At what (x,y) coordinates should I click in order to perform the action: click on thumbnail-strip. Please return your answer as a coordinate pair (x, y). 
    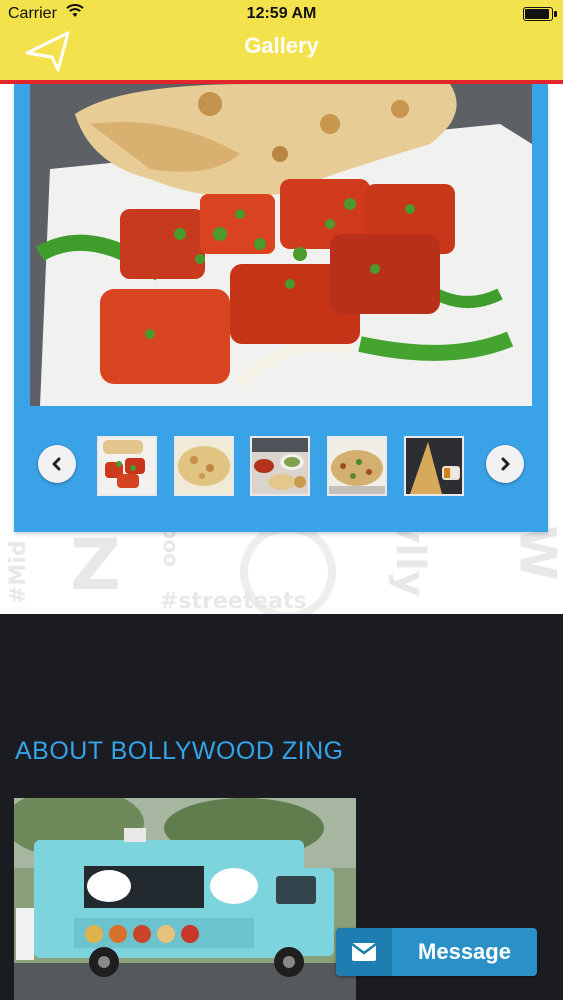
    Looking at the image, I should click on (281, 466).